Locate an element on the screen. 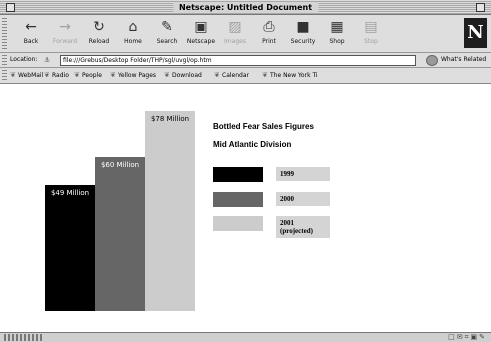 The height and width of the screenshot is (342, 491). bookmark-calendar: ❦ Calendar is located at coordinates (231, 75).